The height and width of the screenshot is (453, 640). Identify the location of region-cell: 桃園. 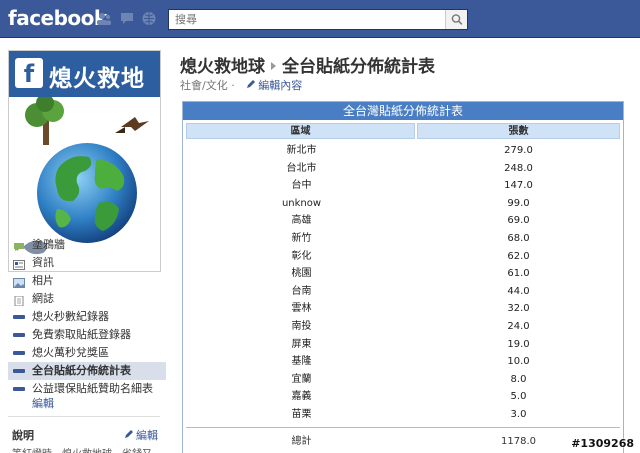
(301, 274).